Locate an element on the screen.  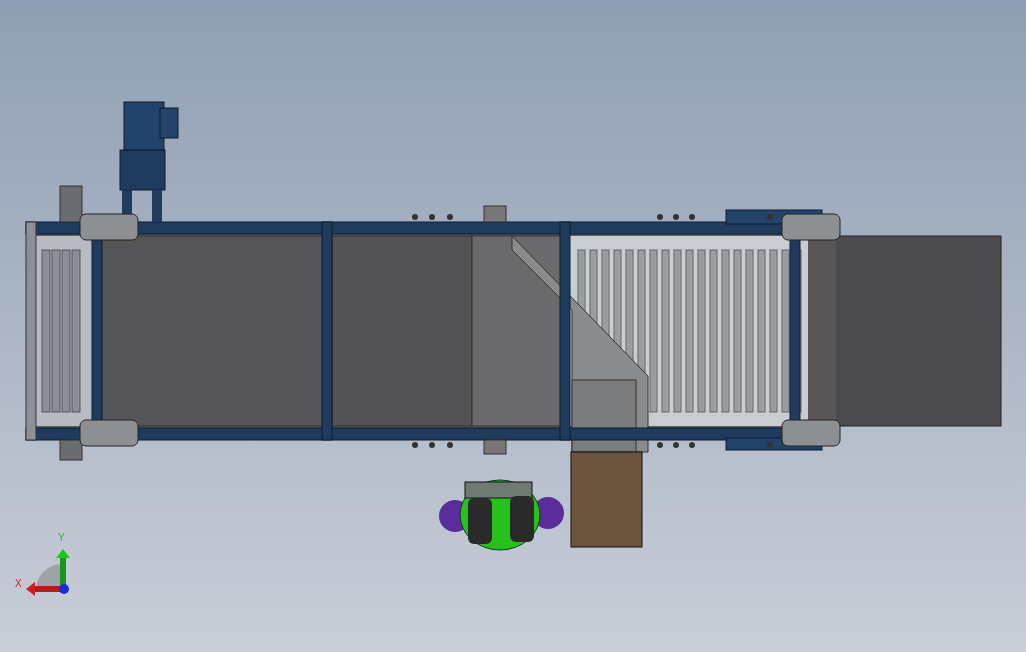
axis-label: Y is located at coordinates (61, 537).